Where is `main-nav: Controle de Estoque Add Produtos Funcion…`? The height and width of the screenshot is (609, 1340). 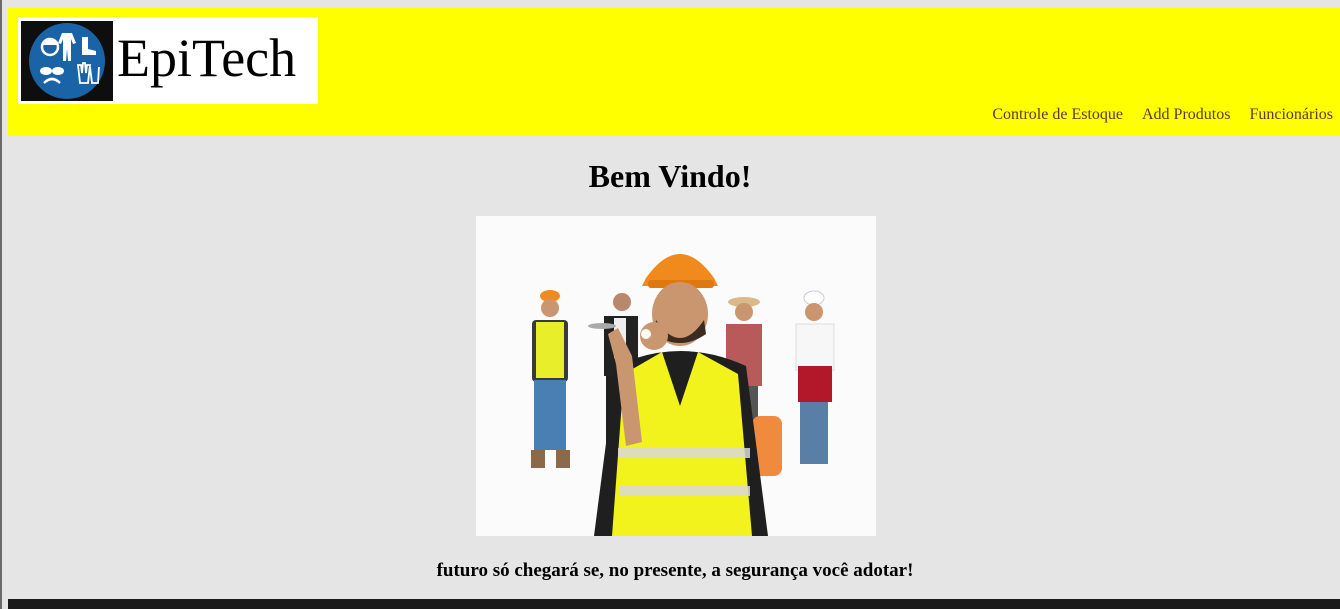
main-nav: Controle de Estoque Add Produtos Funcion… is located at coordinates (1162, 115).